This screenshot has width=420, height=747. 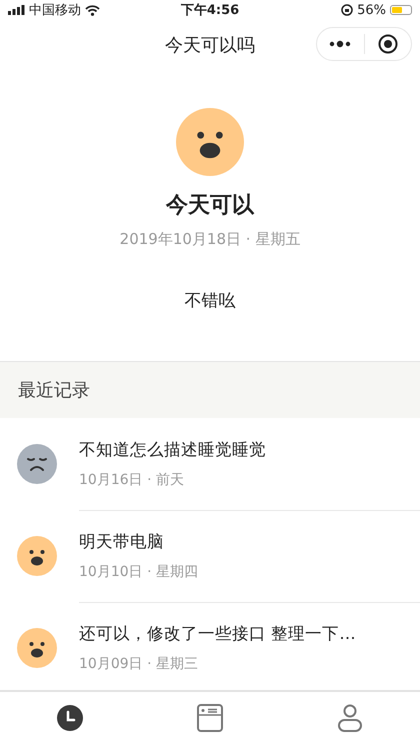 What do you see at coordinates (371, 10) in the screenshot?
I see `battery-percent: 56%` at bounding box center [371, 10].